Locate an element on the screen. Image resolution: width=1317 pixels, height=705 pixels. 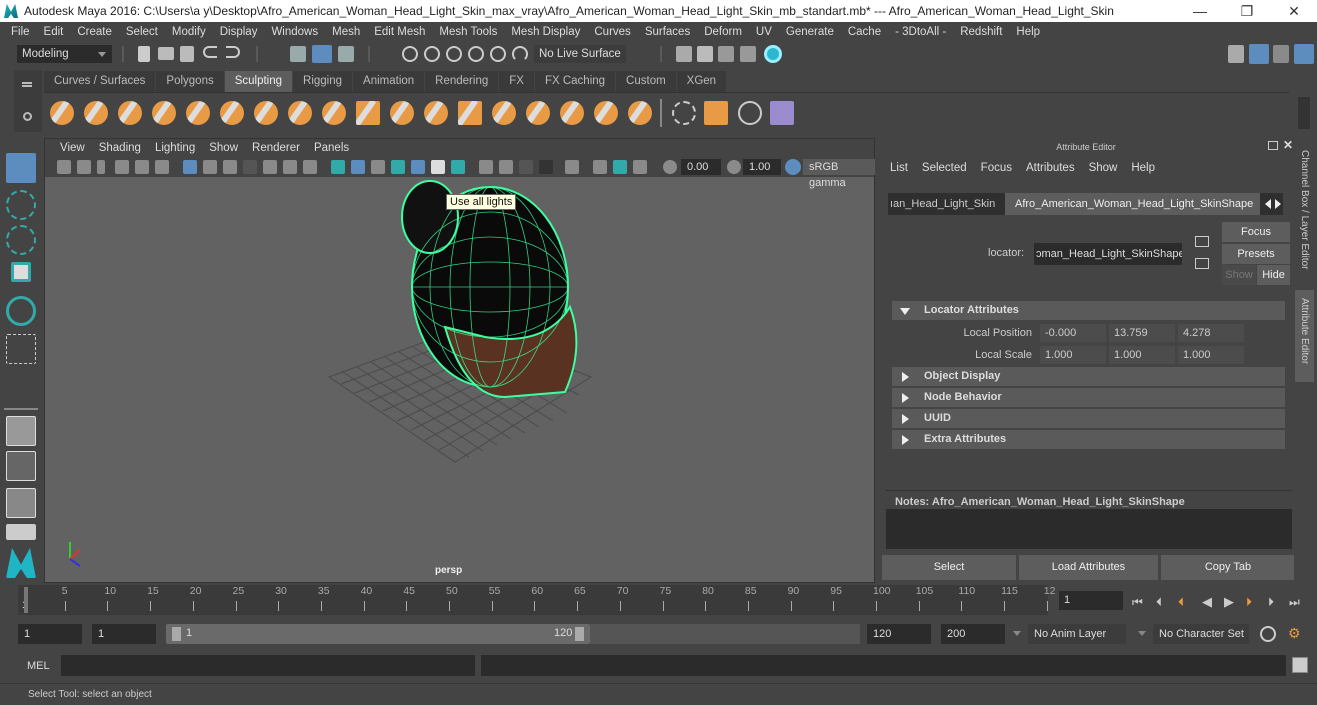
select-component-icon is located at coordinates (346, 54).